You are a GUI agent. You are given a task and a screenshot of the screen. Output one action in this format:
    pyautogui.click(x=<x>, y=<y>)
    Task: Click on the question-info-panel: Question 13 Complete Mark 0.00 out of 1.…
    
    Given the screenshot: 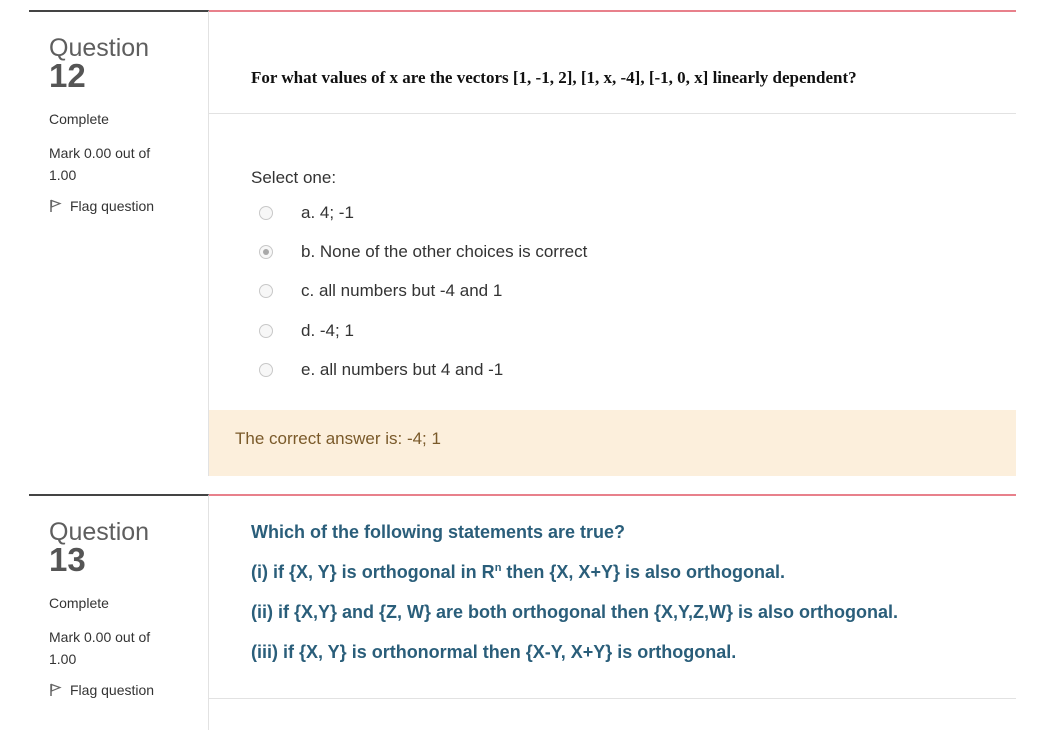 What is the action you would take?
    pyautogui.click(x=119, y=612)
    